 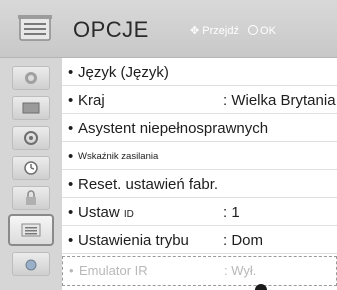 I want to click on picture-icon, so click(x=31, y=78).